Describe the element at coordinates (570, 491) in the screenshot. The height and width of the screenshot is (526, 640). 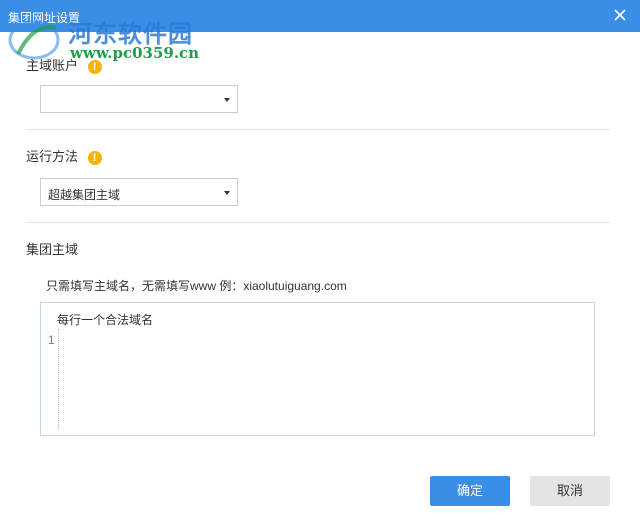
I see `cancel-button: 取消` at that location.